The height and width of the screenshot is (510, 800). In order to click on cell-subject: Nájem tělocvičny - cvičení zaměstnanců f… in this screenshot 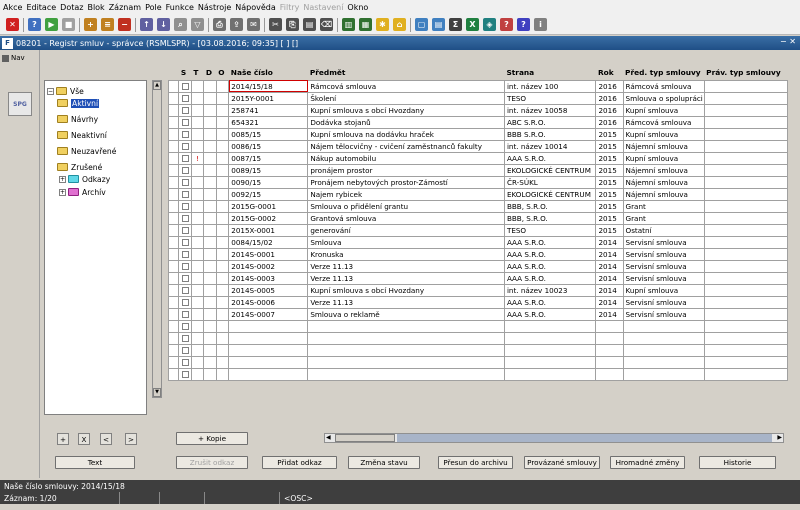, I will do `click(406, 146)`.